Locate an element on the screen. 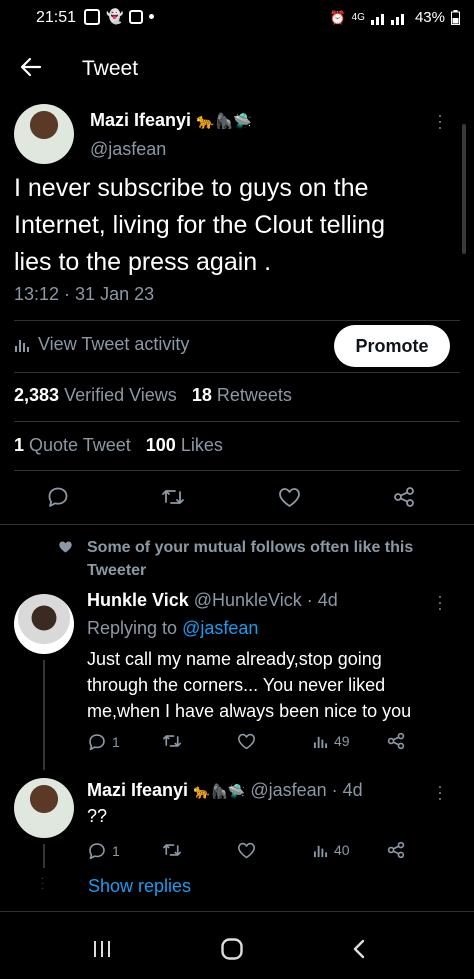 The height and width of the screenshot is (979, 474). system-back-button is located at coordinates (359, 949).